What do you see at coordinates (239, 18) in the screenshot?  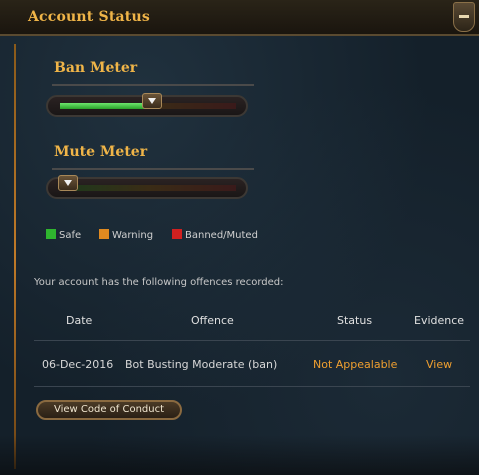 I see `panel-header: Account Status` at bounding box center [239, 18].